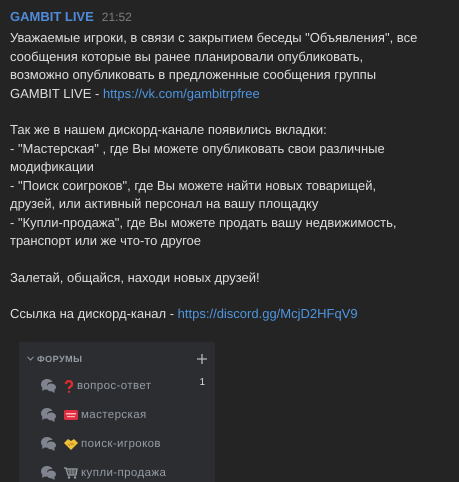 The height and width of the screenshot is (482, 459). What do you see at coordinates (30, 358) in the screenshot?
I see `chevron-icon` at bounding box center [30, 358].